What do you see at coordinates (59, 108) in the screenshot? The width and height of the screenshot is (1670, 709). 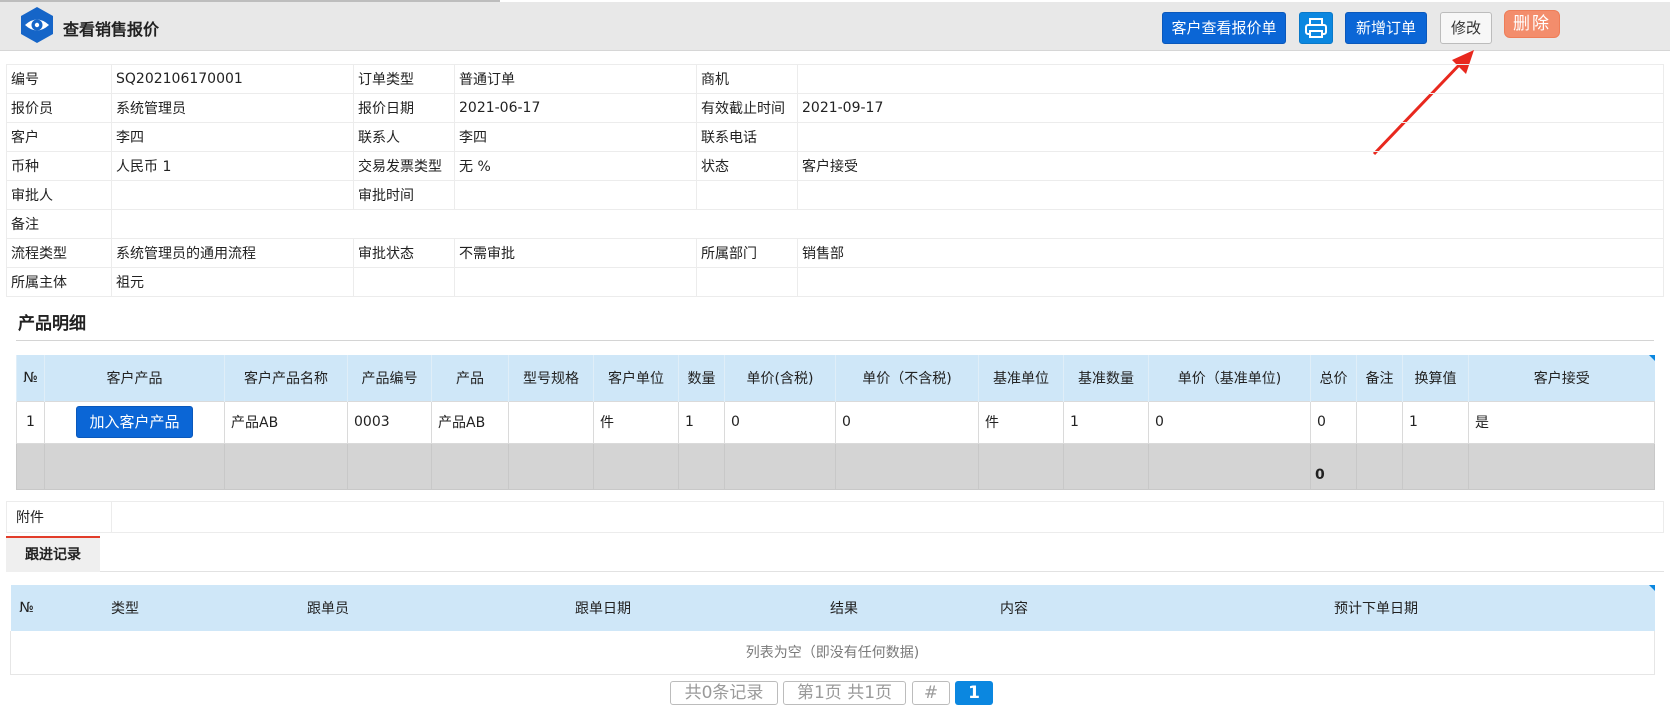 I see `info-label: 报价员` at bounding box center [59, 108].